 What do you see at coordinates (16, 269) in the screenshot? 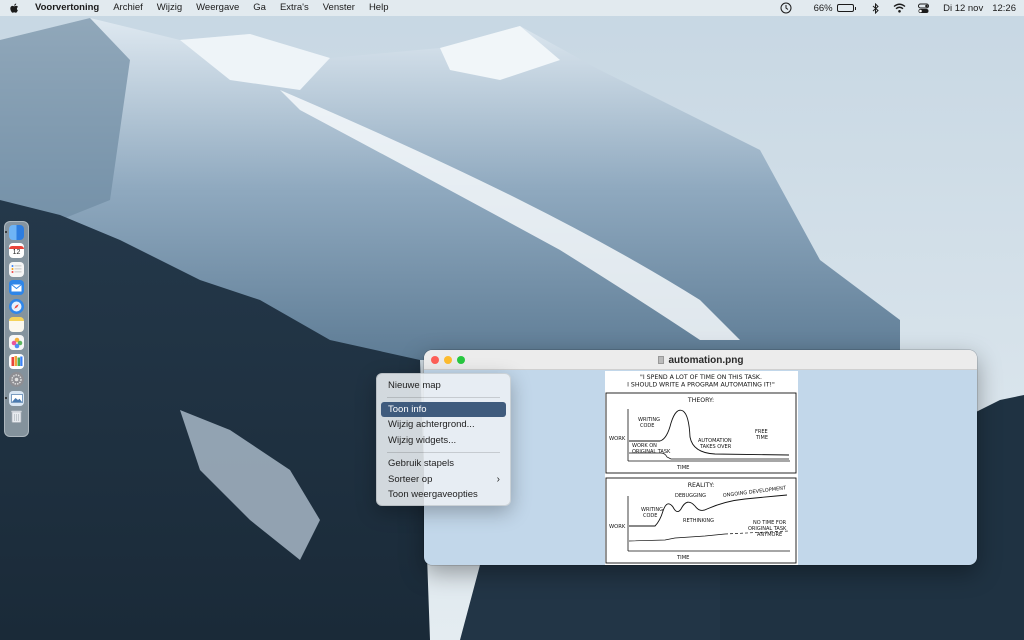
I see `reminders-icon` at bounding box center [16, 269].